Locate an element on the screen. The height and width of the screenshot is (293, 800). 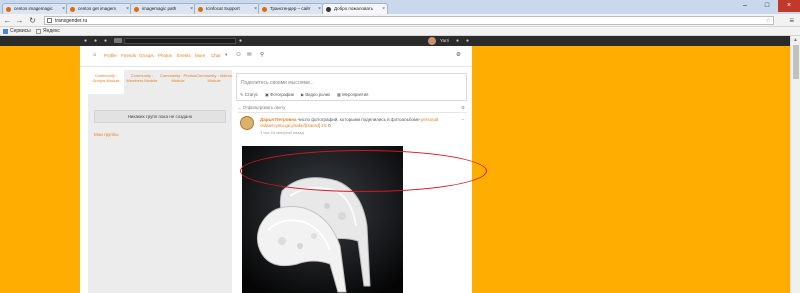
my-groups-link: Мои группы is located at coordinates (106, 134).